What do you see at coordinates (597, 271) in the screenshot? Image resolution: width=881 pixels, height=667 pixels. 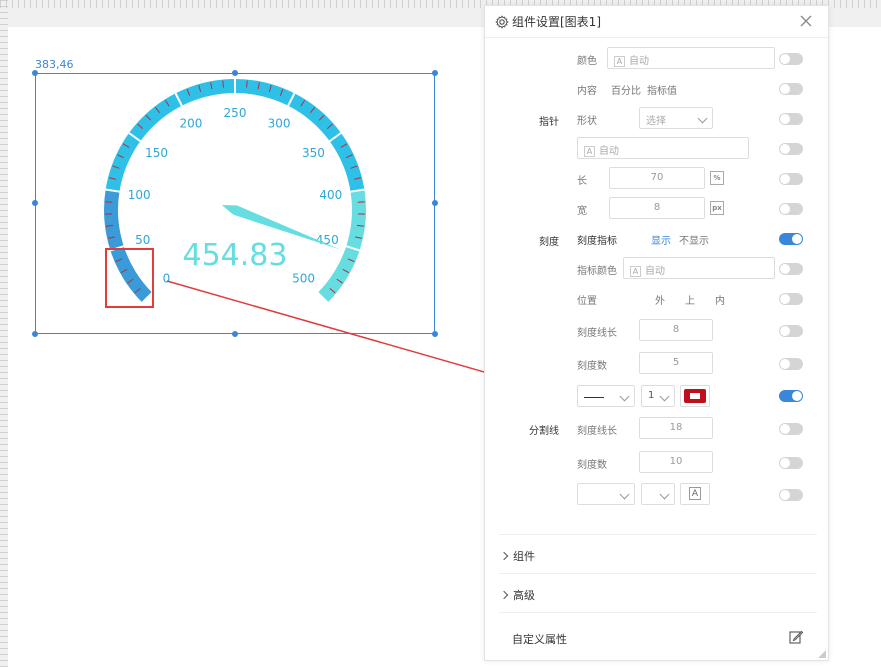 I see `indicator-color-label: 指标颜色` at bounding box center [597, 271].